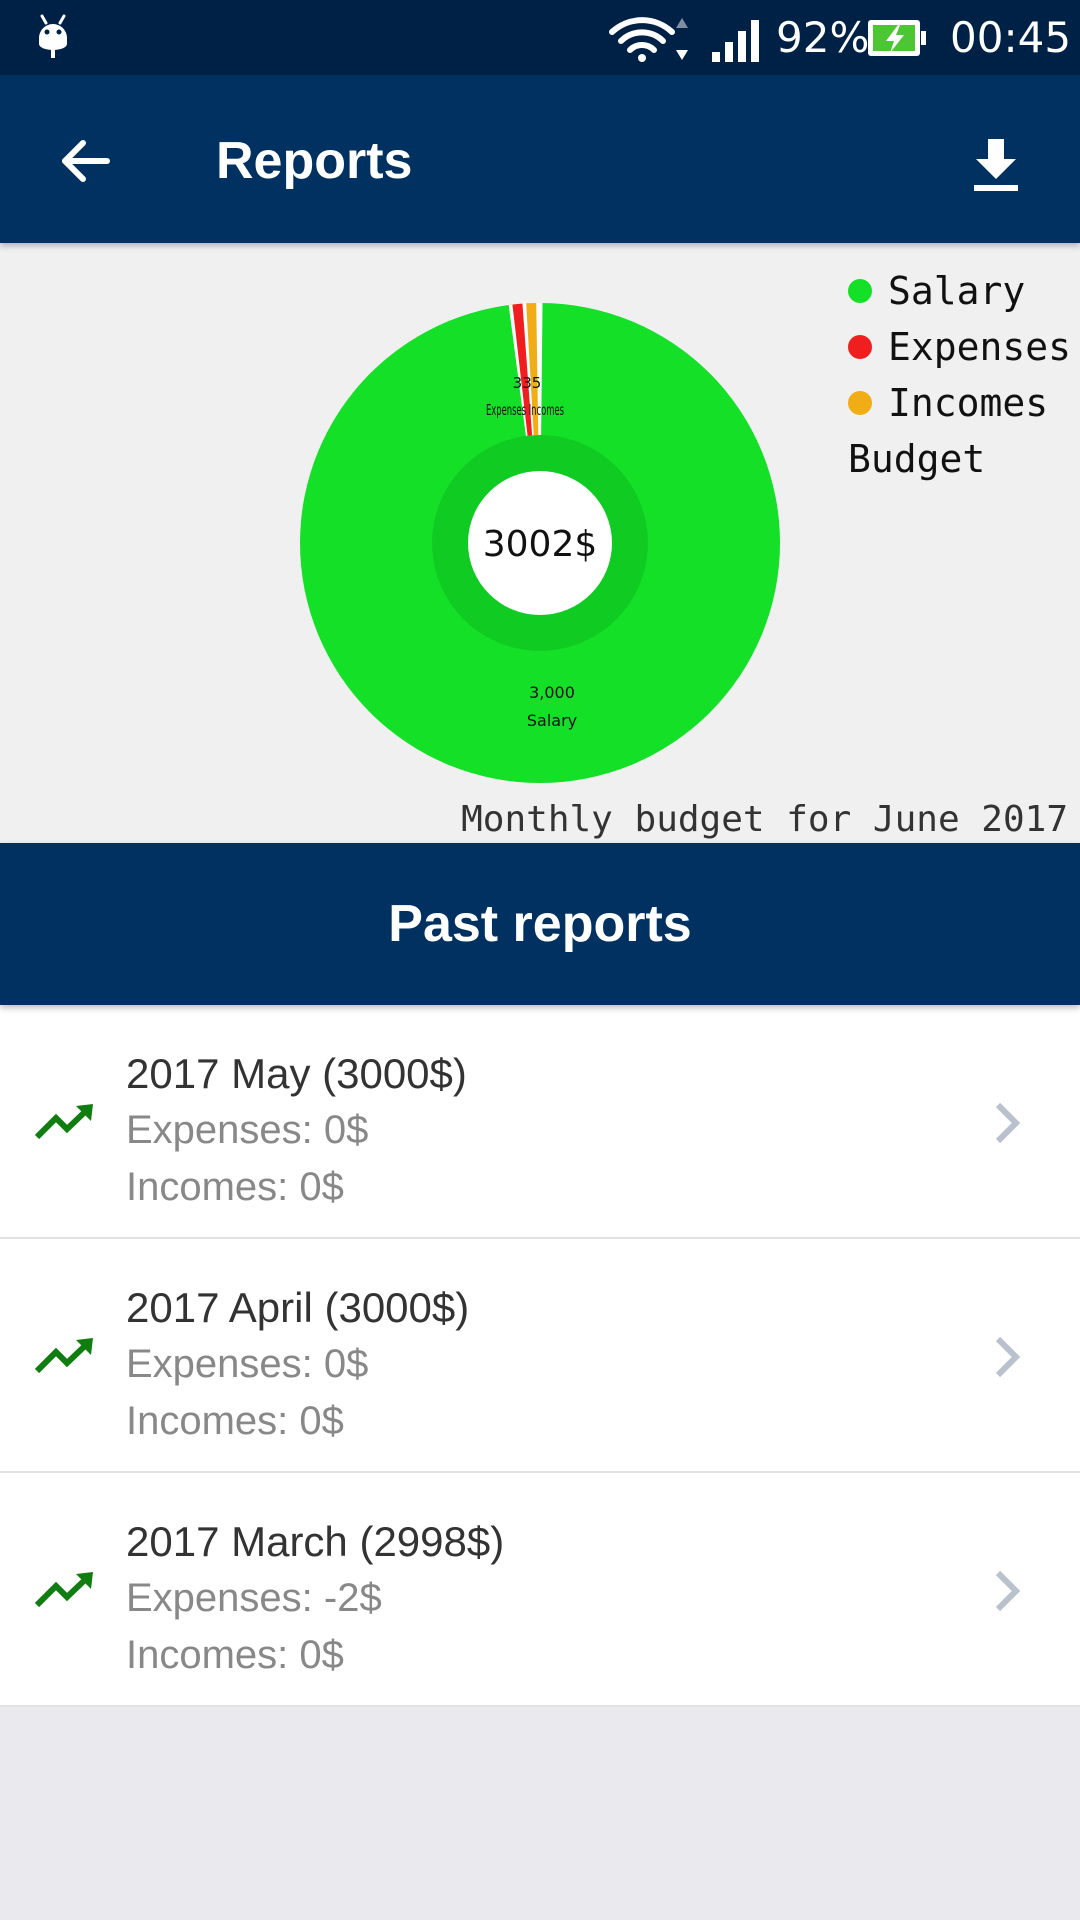 This screenshot has height=1920, width=1080. I want to click on back-button, so click(85, 161).